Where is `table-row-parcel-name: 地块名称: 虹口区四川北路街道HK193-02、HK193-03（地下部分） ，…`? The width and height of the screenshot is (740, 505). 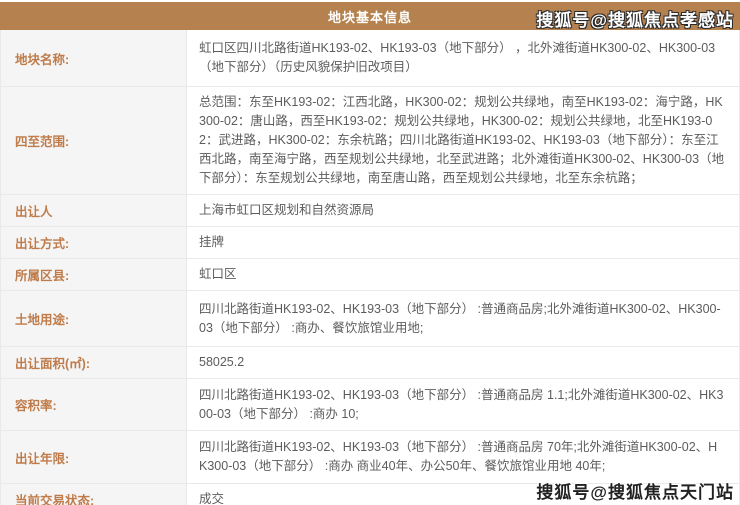 table-row-parcel-name: 地块名称: 虹口区四川北路街道HK193-02、HK193-03（地下部分） ，… is located at coordinates (370, 58).